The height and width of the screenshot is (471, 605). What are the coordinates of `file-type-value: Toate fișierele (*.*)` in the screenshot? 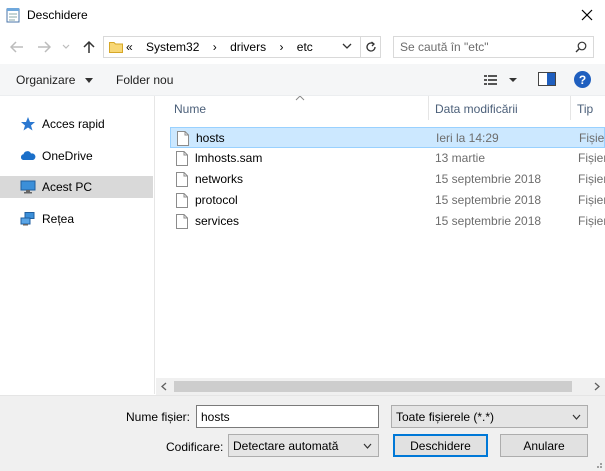 It's located at (445, 417).